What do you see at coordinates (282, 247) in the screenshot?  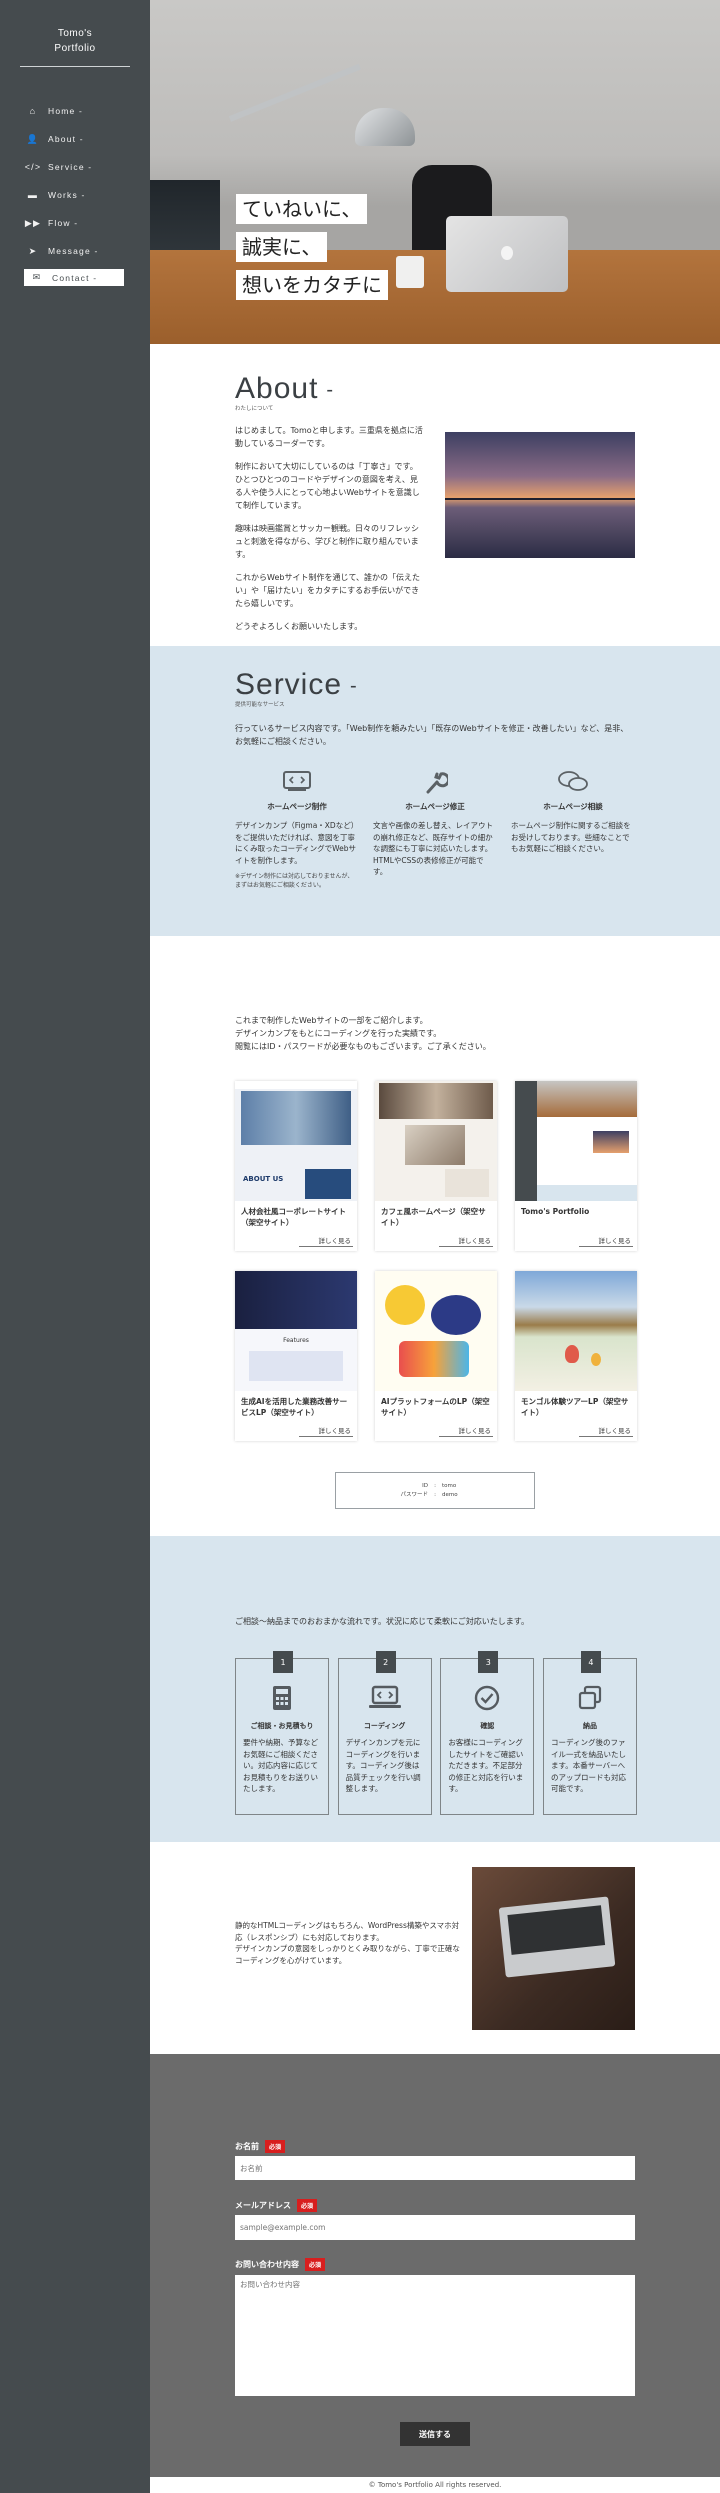 I see `hero-line-2: 誠実に、` at bounding box center [282, 247].